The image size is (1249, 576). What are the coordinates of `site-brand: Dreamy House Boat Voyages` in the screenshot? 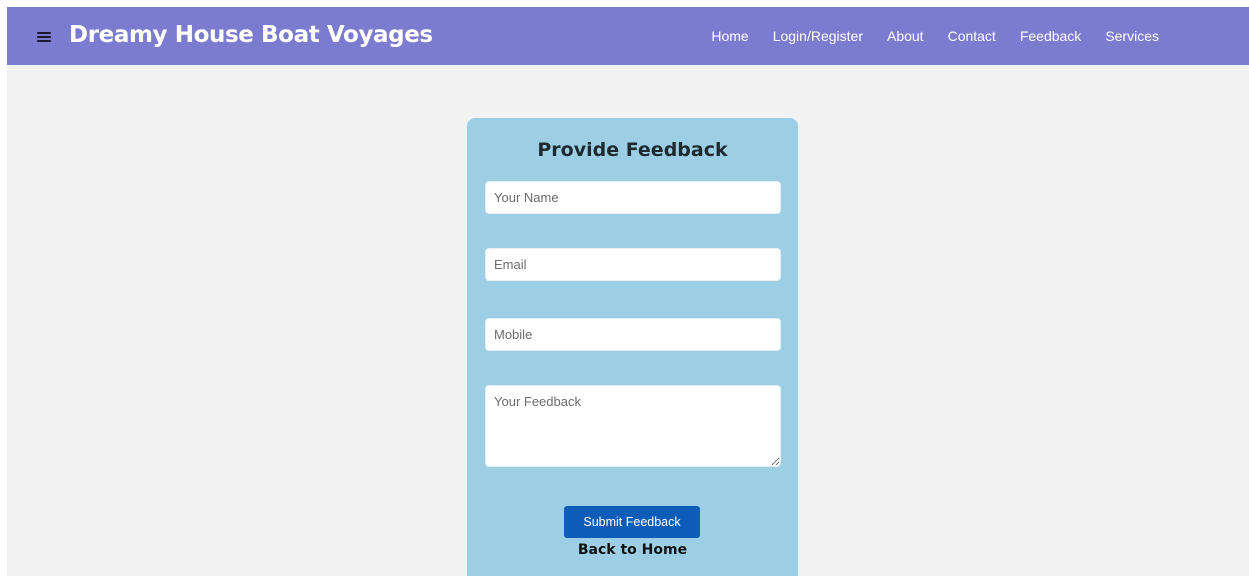 It's located at (251, 35).